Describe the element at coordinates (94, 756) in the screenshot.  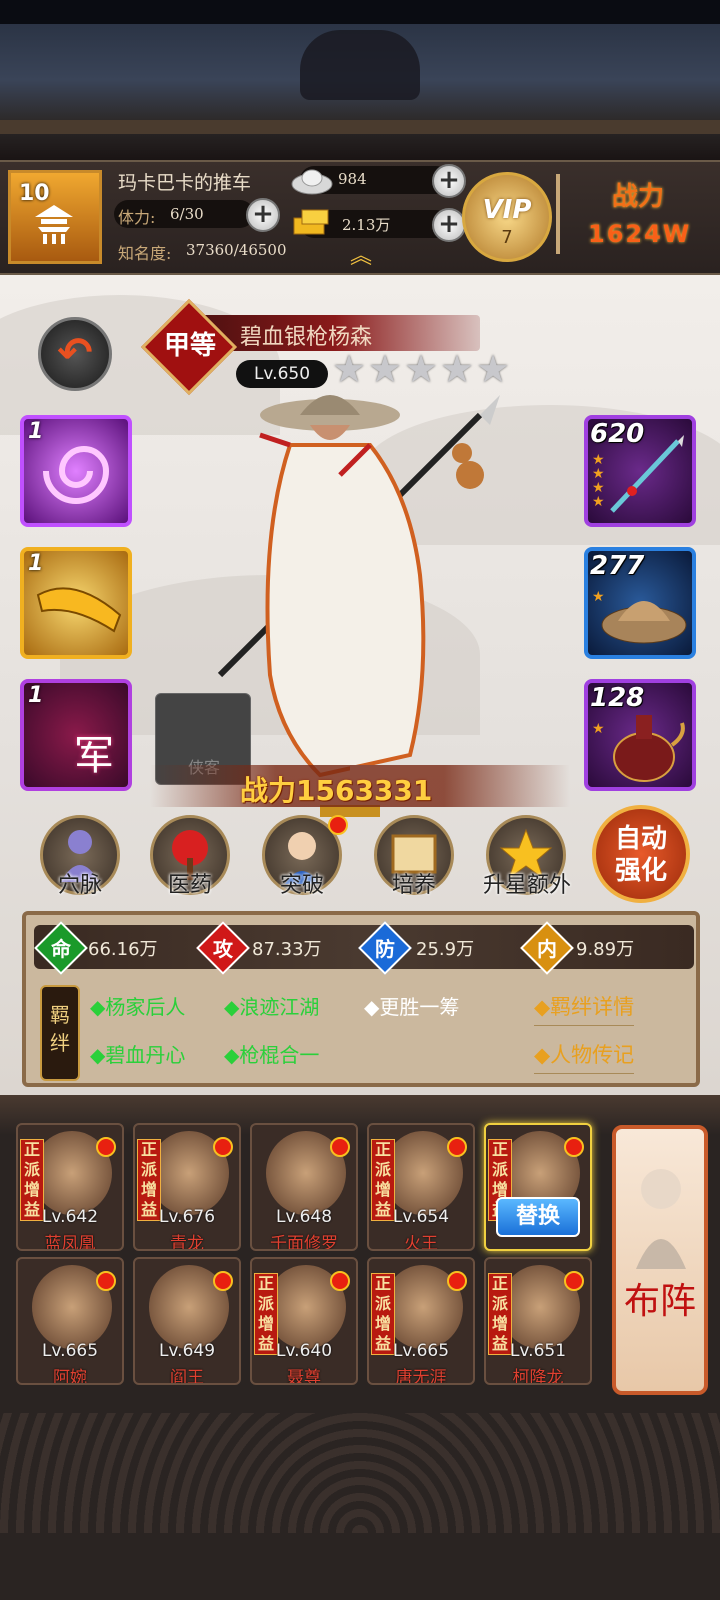
I see `army-skill-icon: 军` at that location.